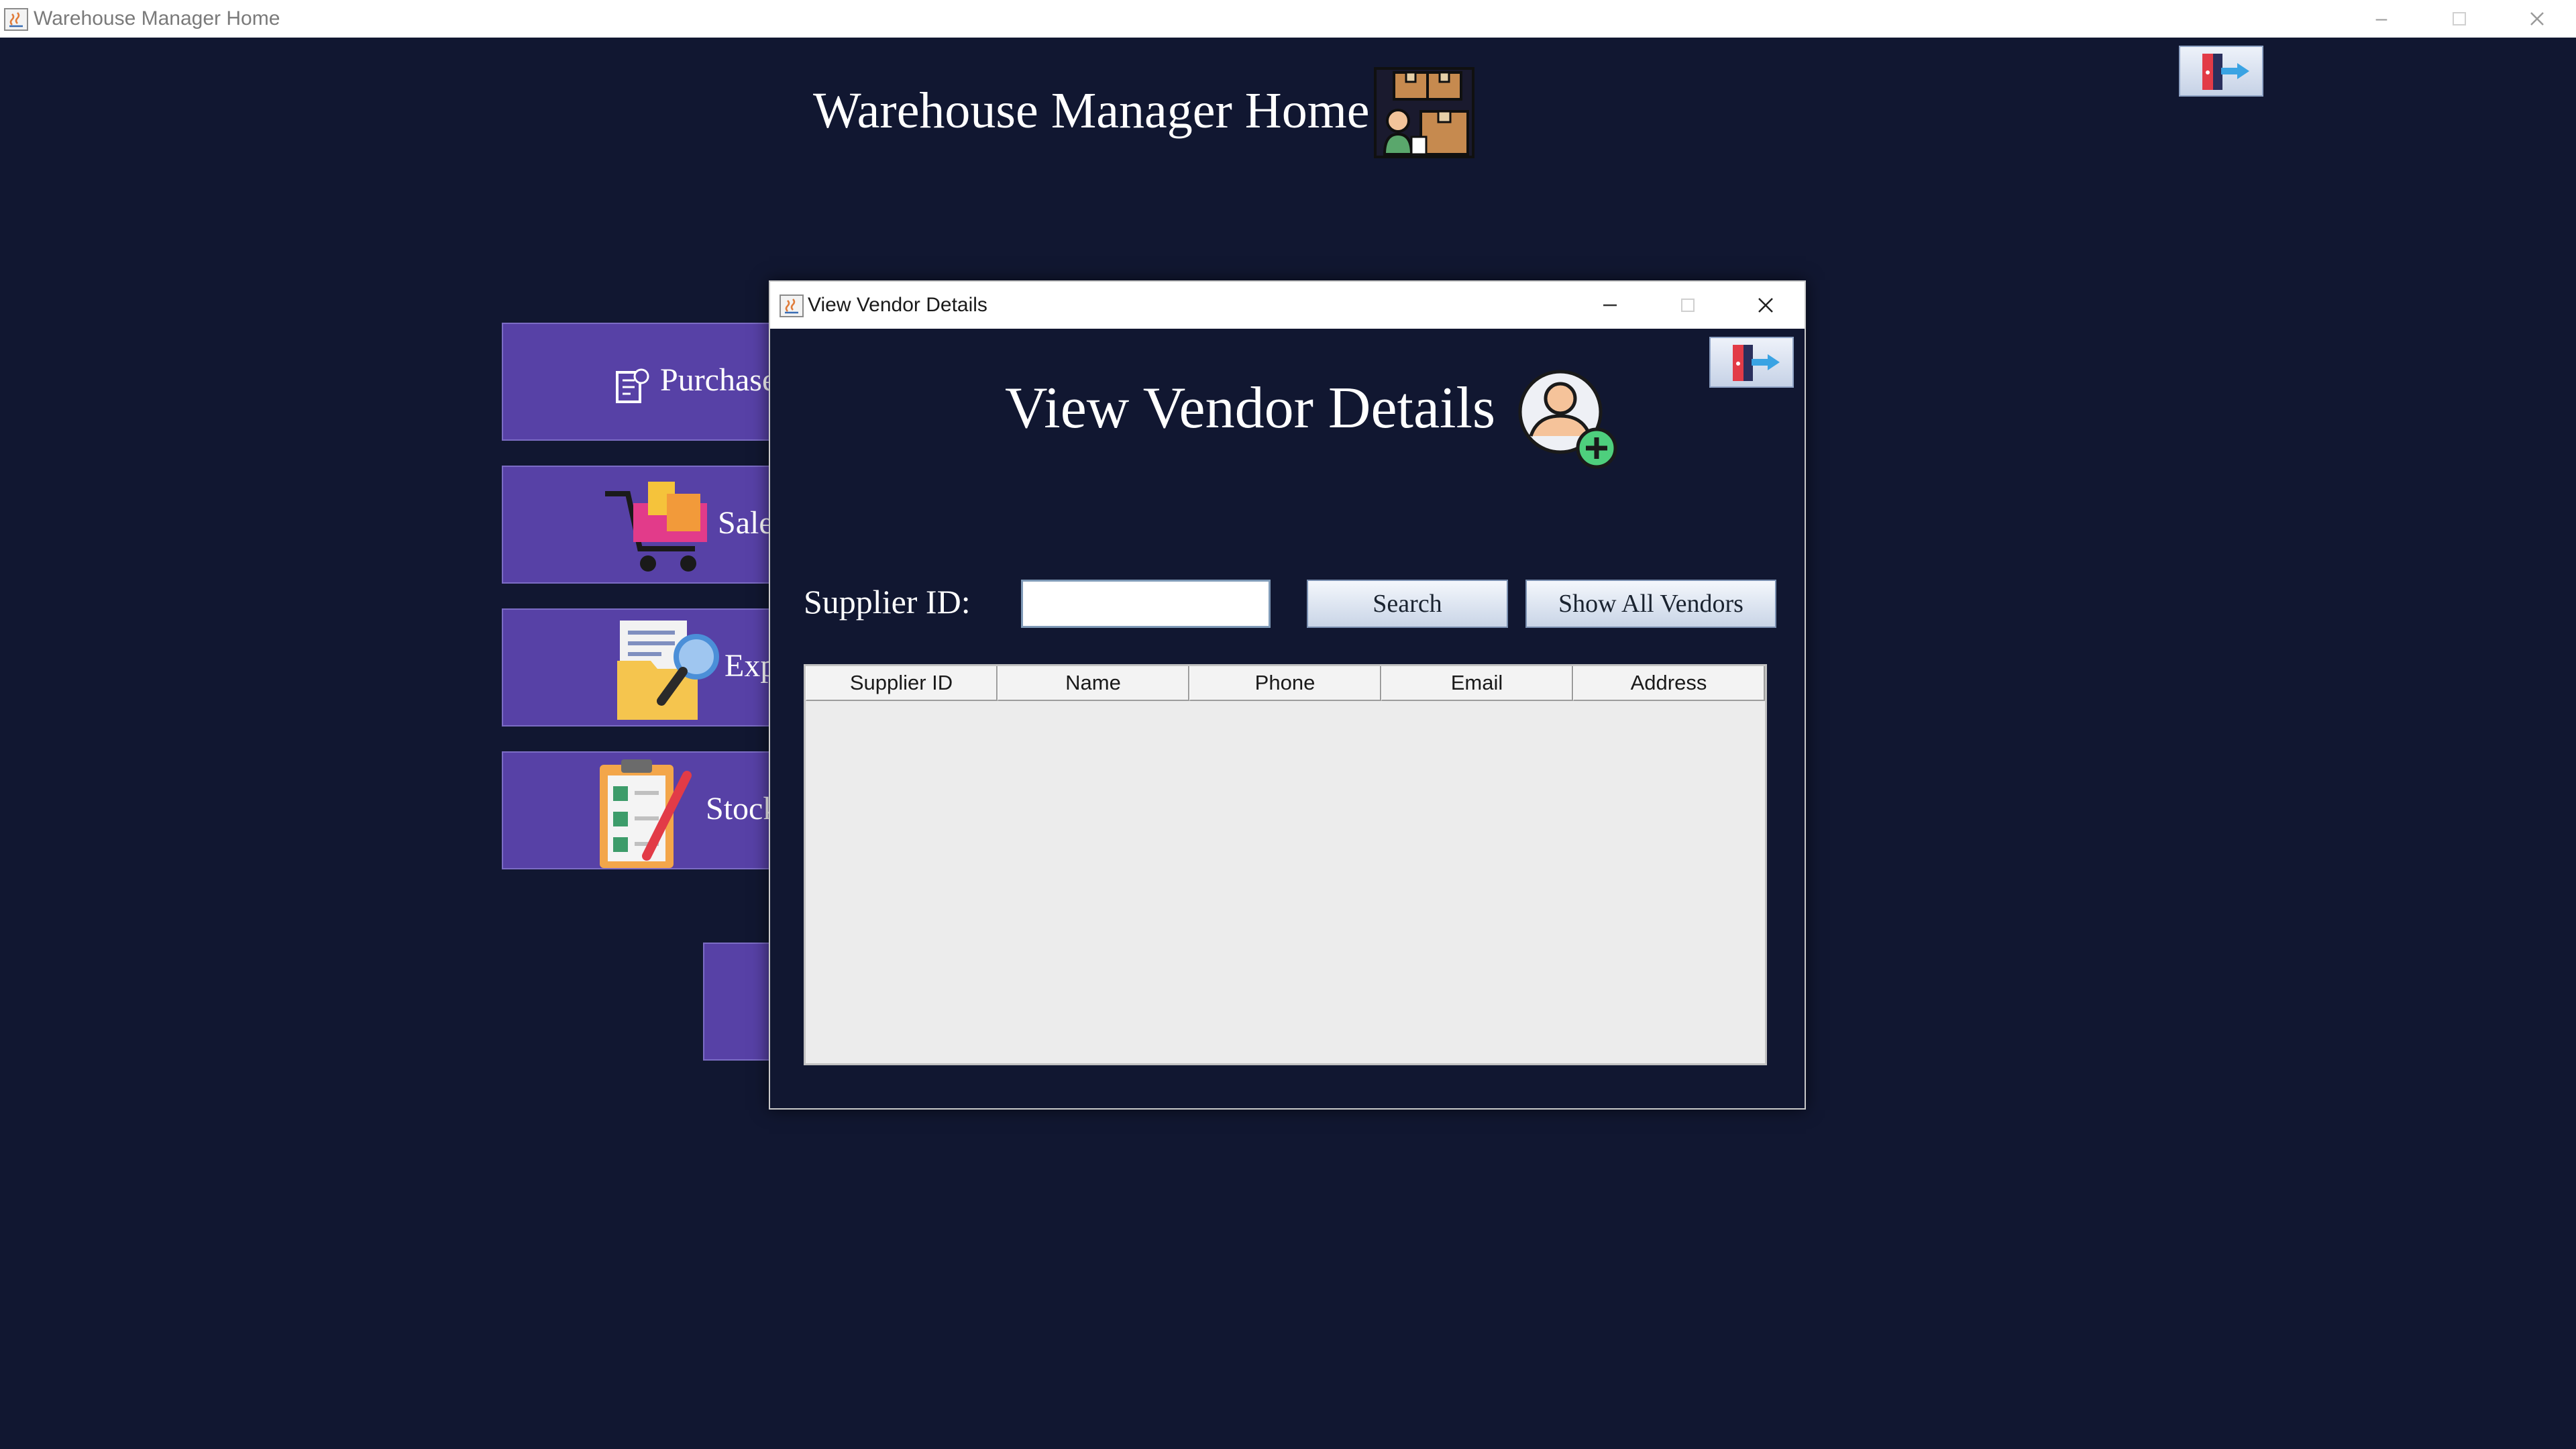 This screenshot has height=1449, width=2576. What do you see at coordinates (1093, 683) in the screenshot?
I see `column-header-name: Name` at bounding box center [1093, 683].